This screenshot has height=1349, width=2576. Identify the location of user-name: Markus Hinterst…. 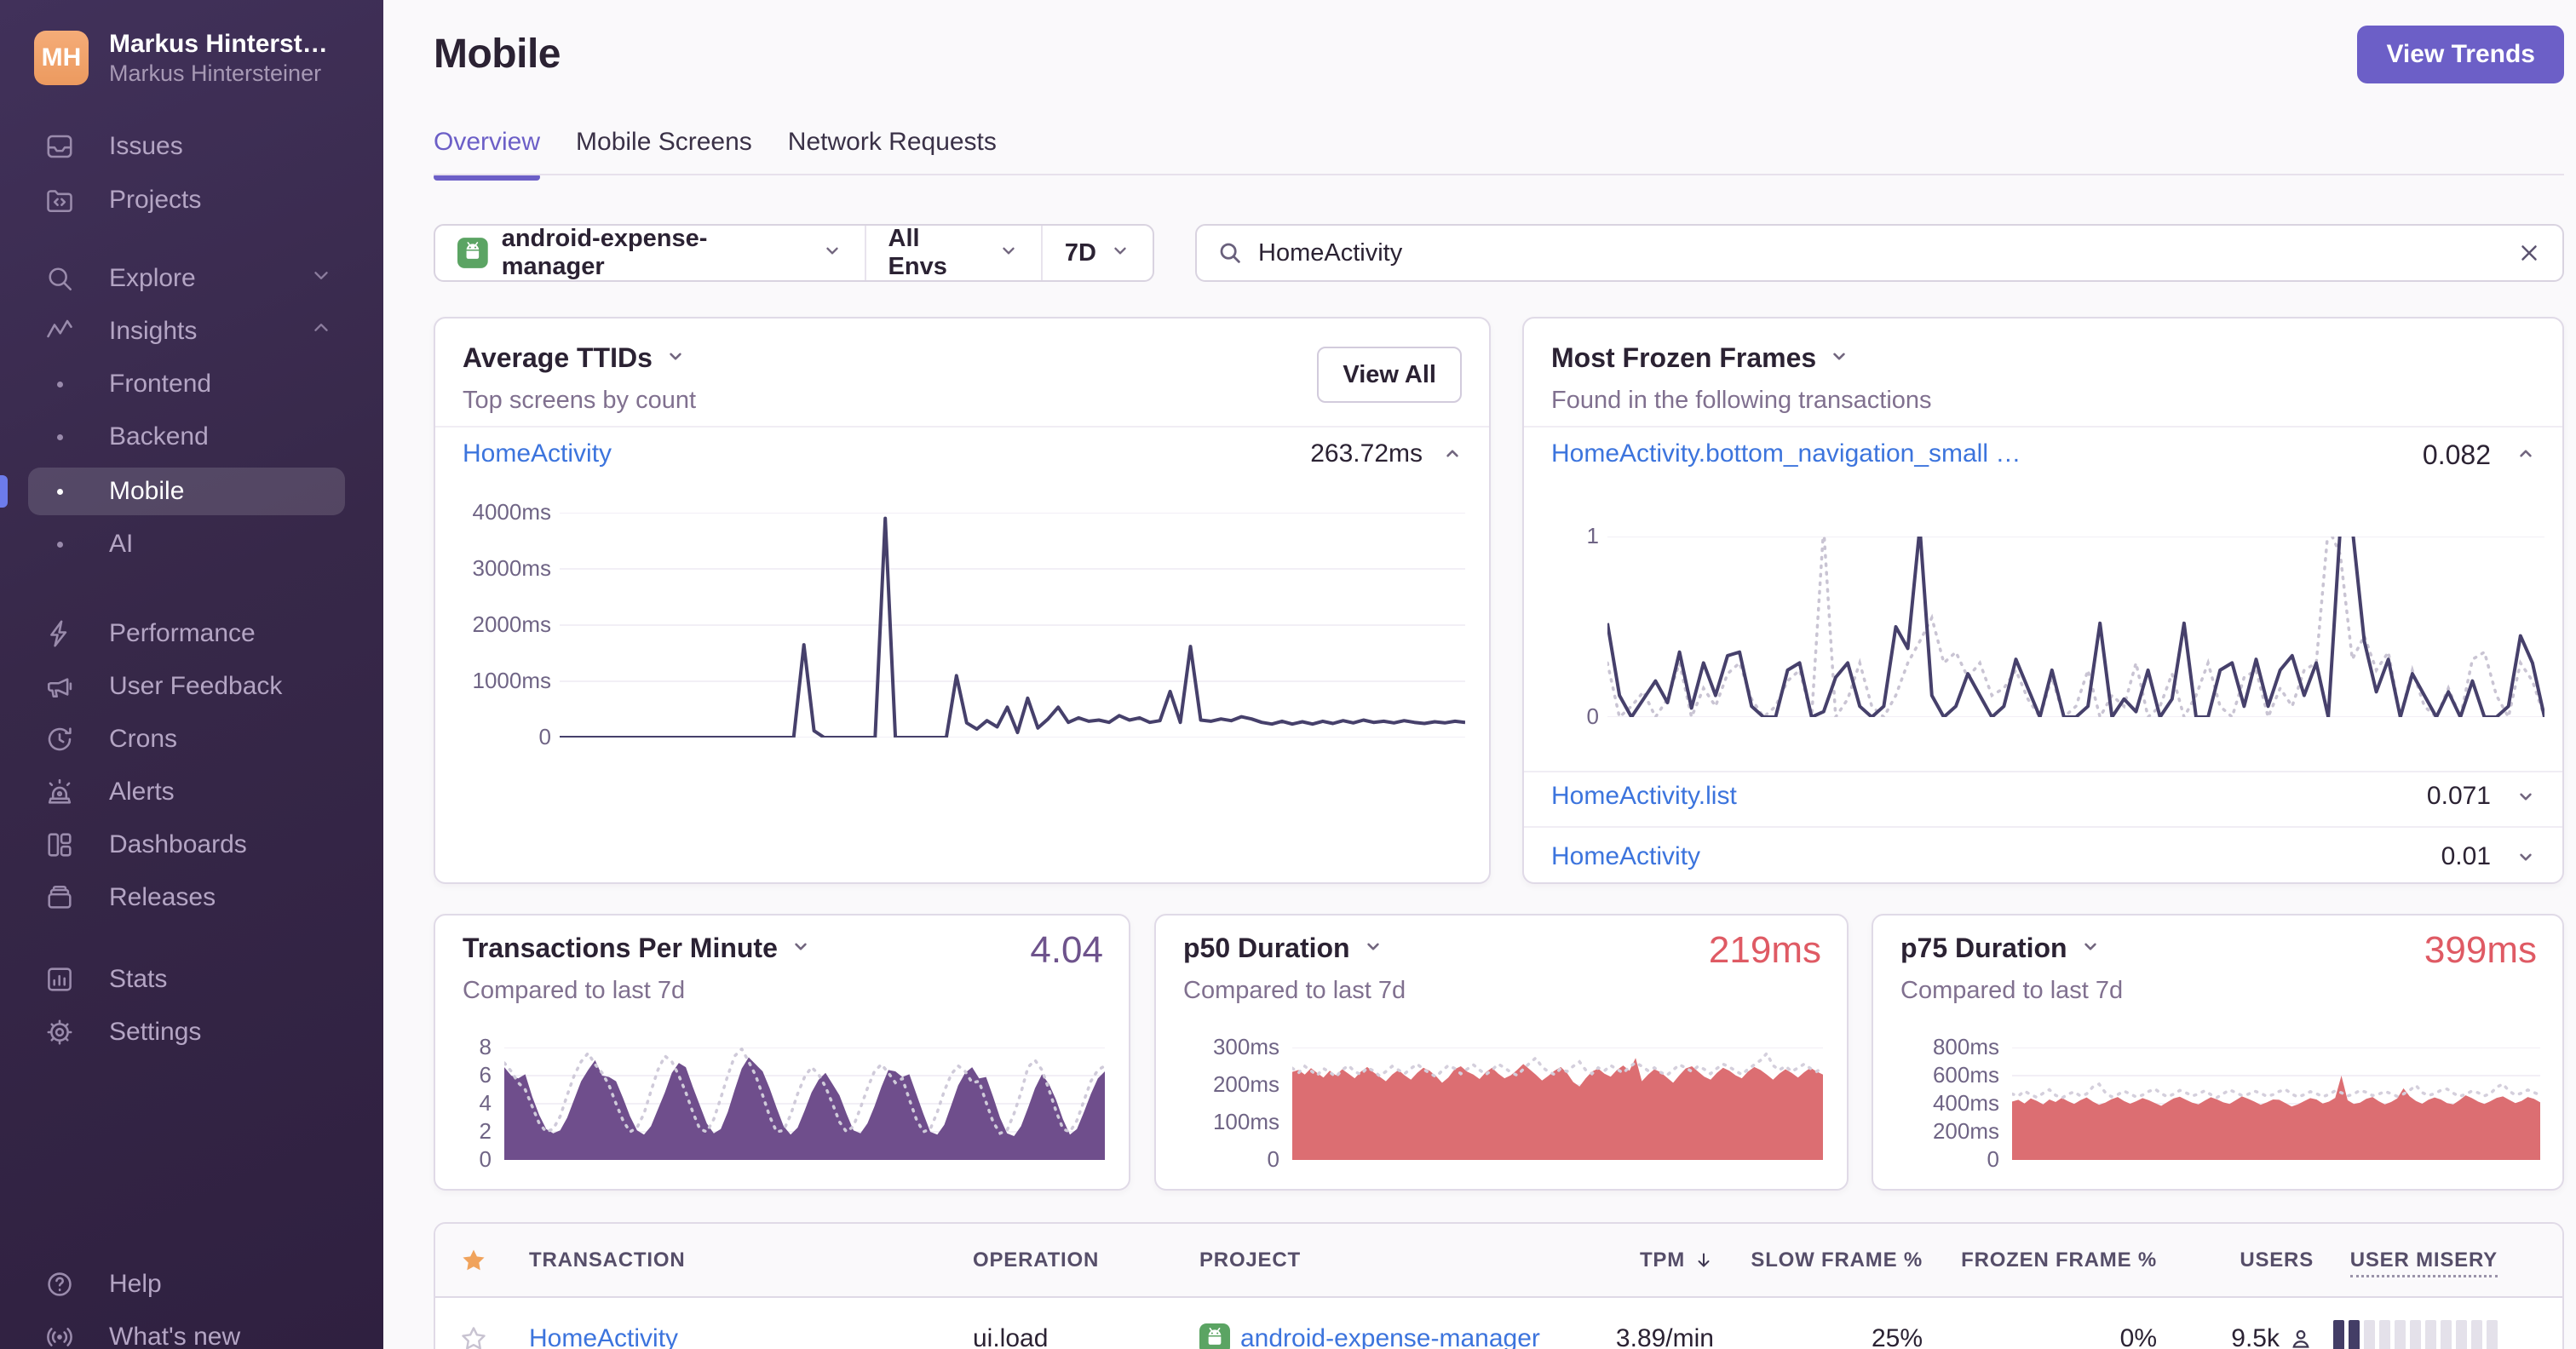
(218, 44).